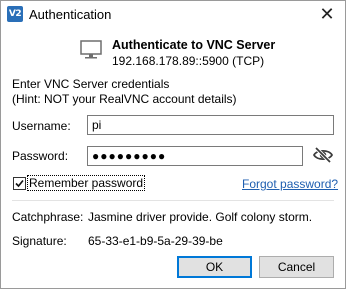 The image size is (346, 289). What do you see at coordinates (40, 156) in the screenshot?
I see `password-label: Password:` at bounding box center [40, 156].